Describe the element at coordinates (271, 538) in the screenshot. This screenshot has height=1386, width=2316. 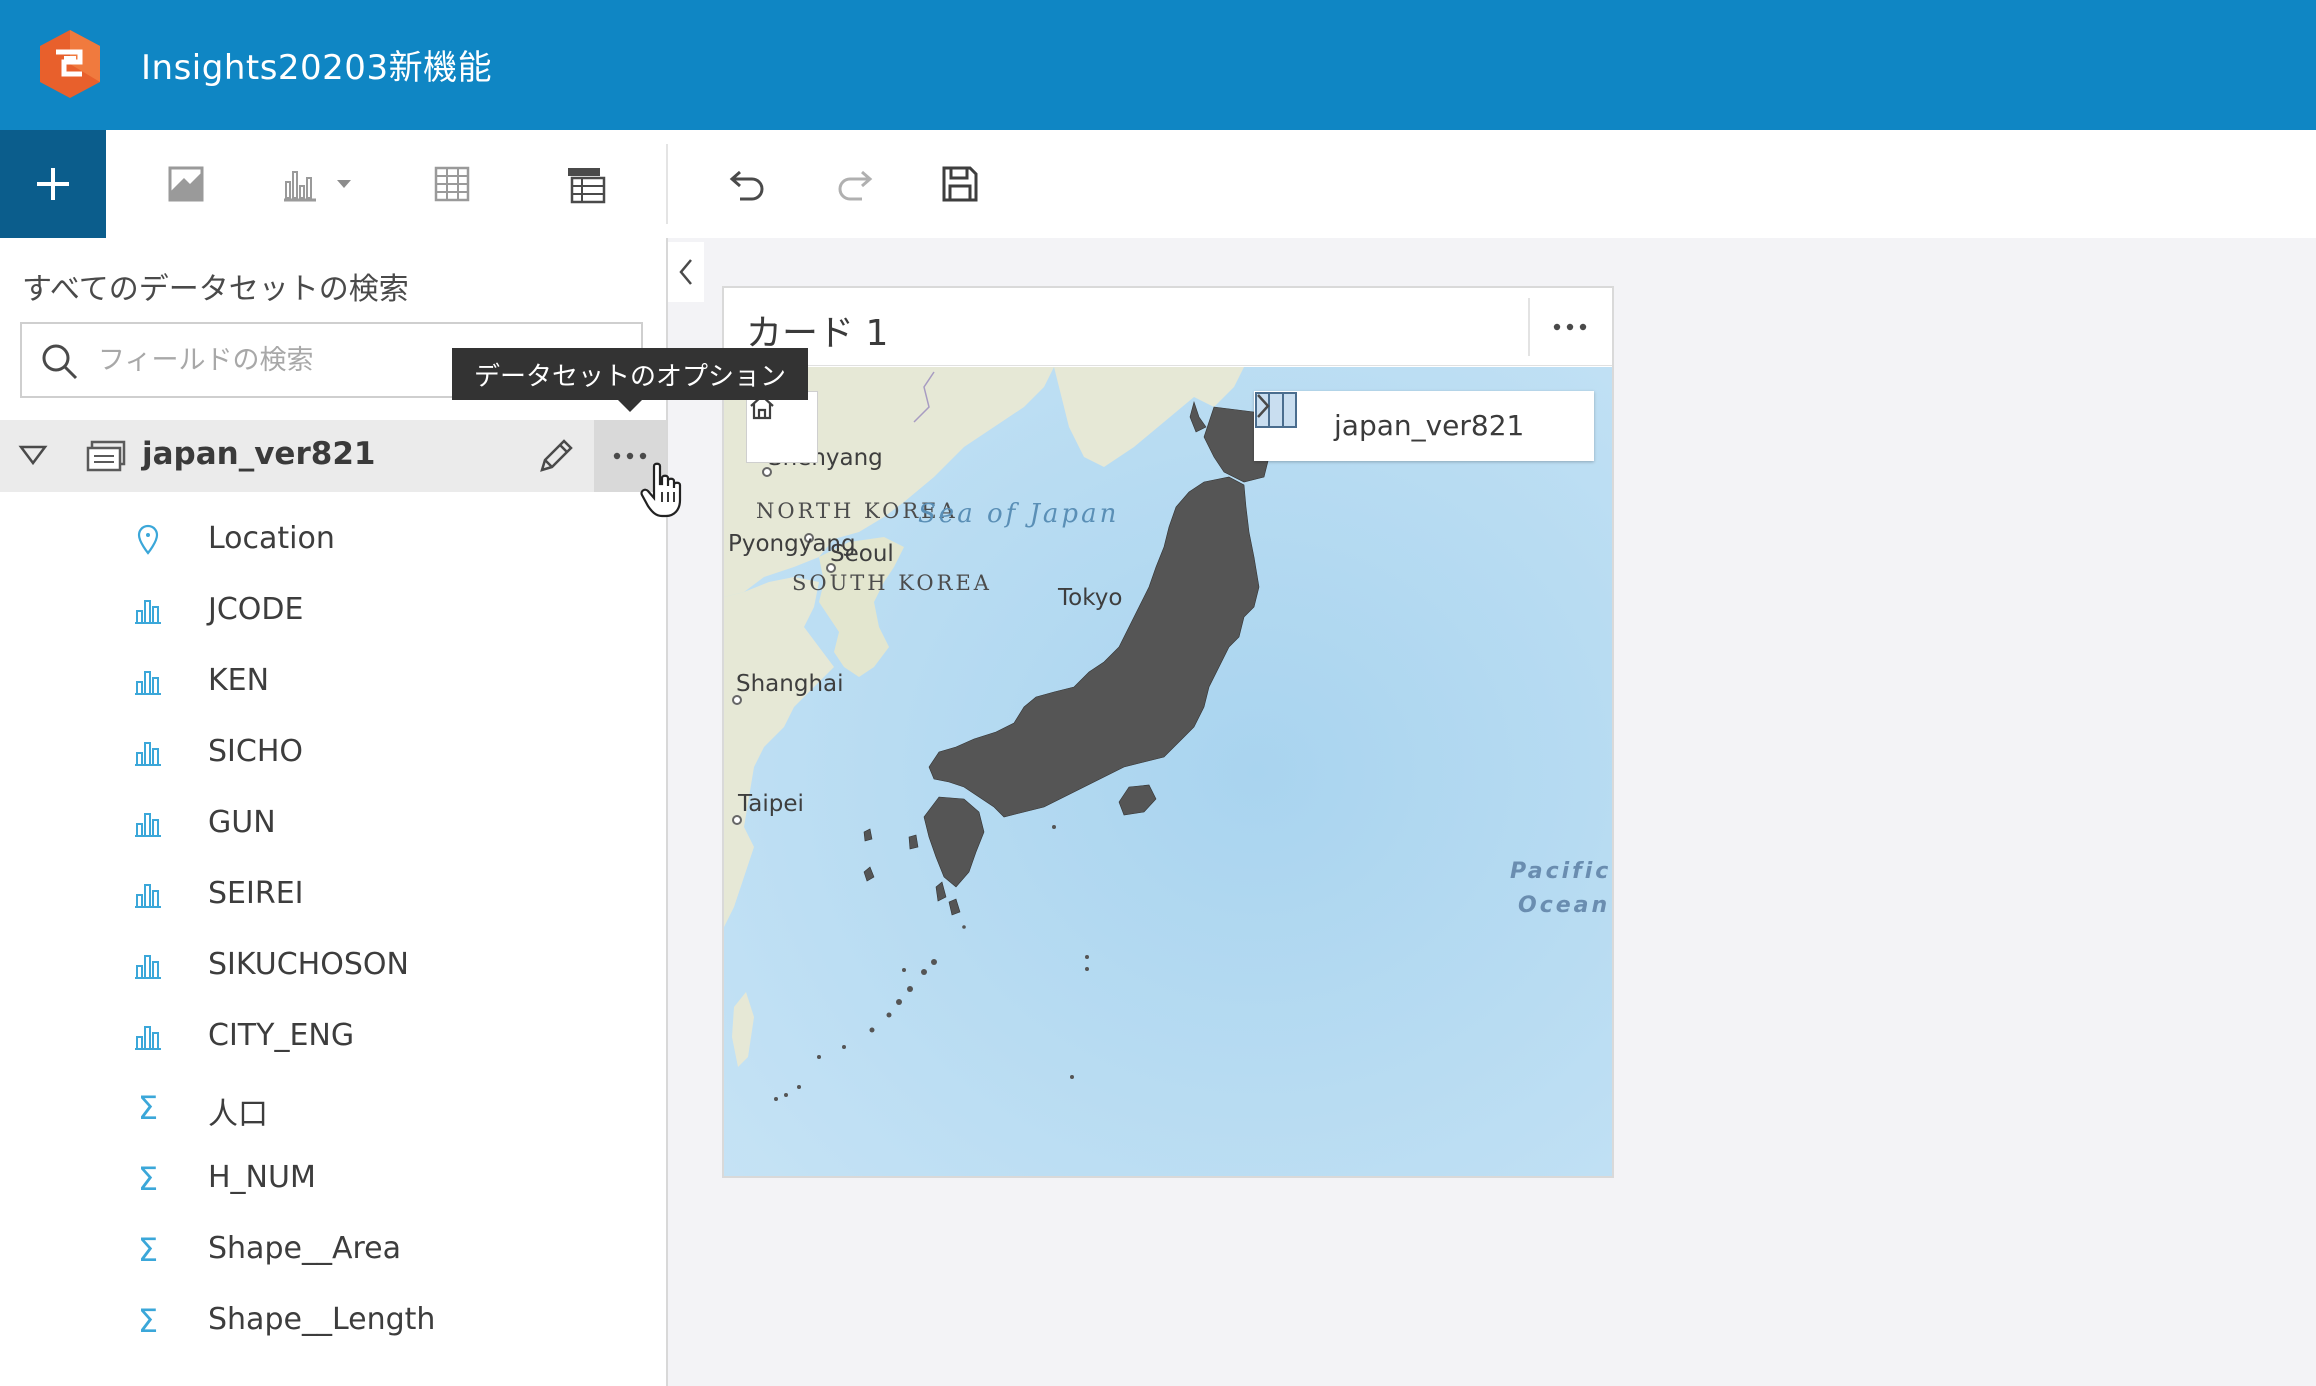
I see `field-label: Location` at that location.